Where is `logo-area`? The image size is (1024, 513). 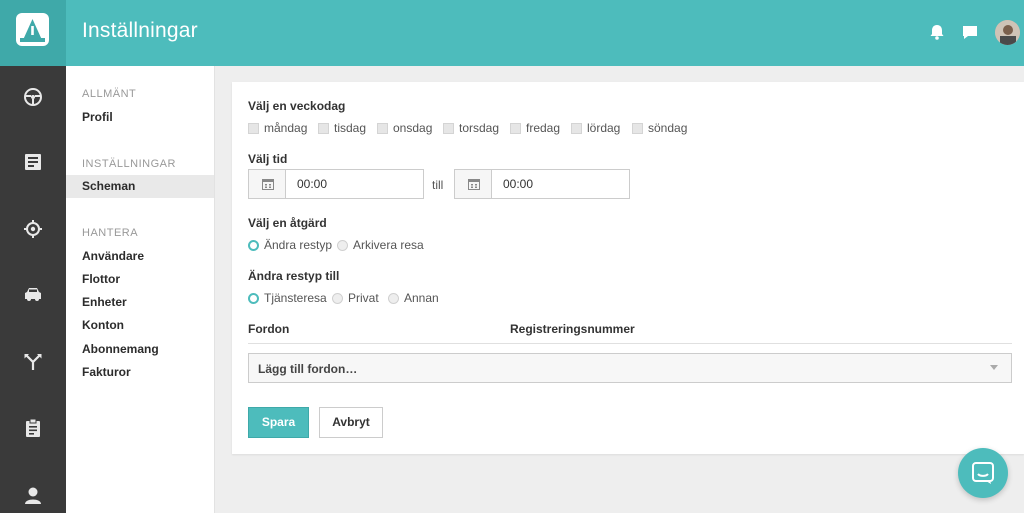 logo-area is located at coordinates (33, 33).